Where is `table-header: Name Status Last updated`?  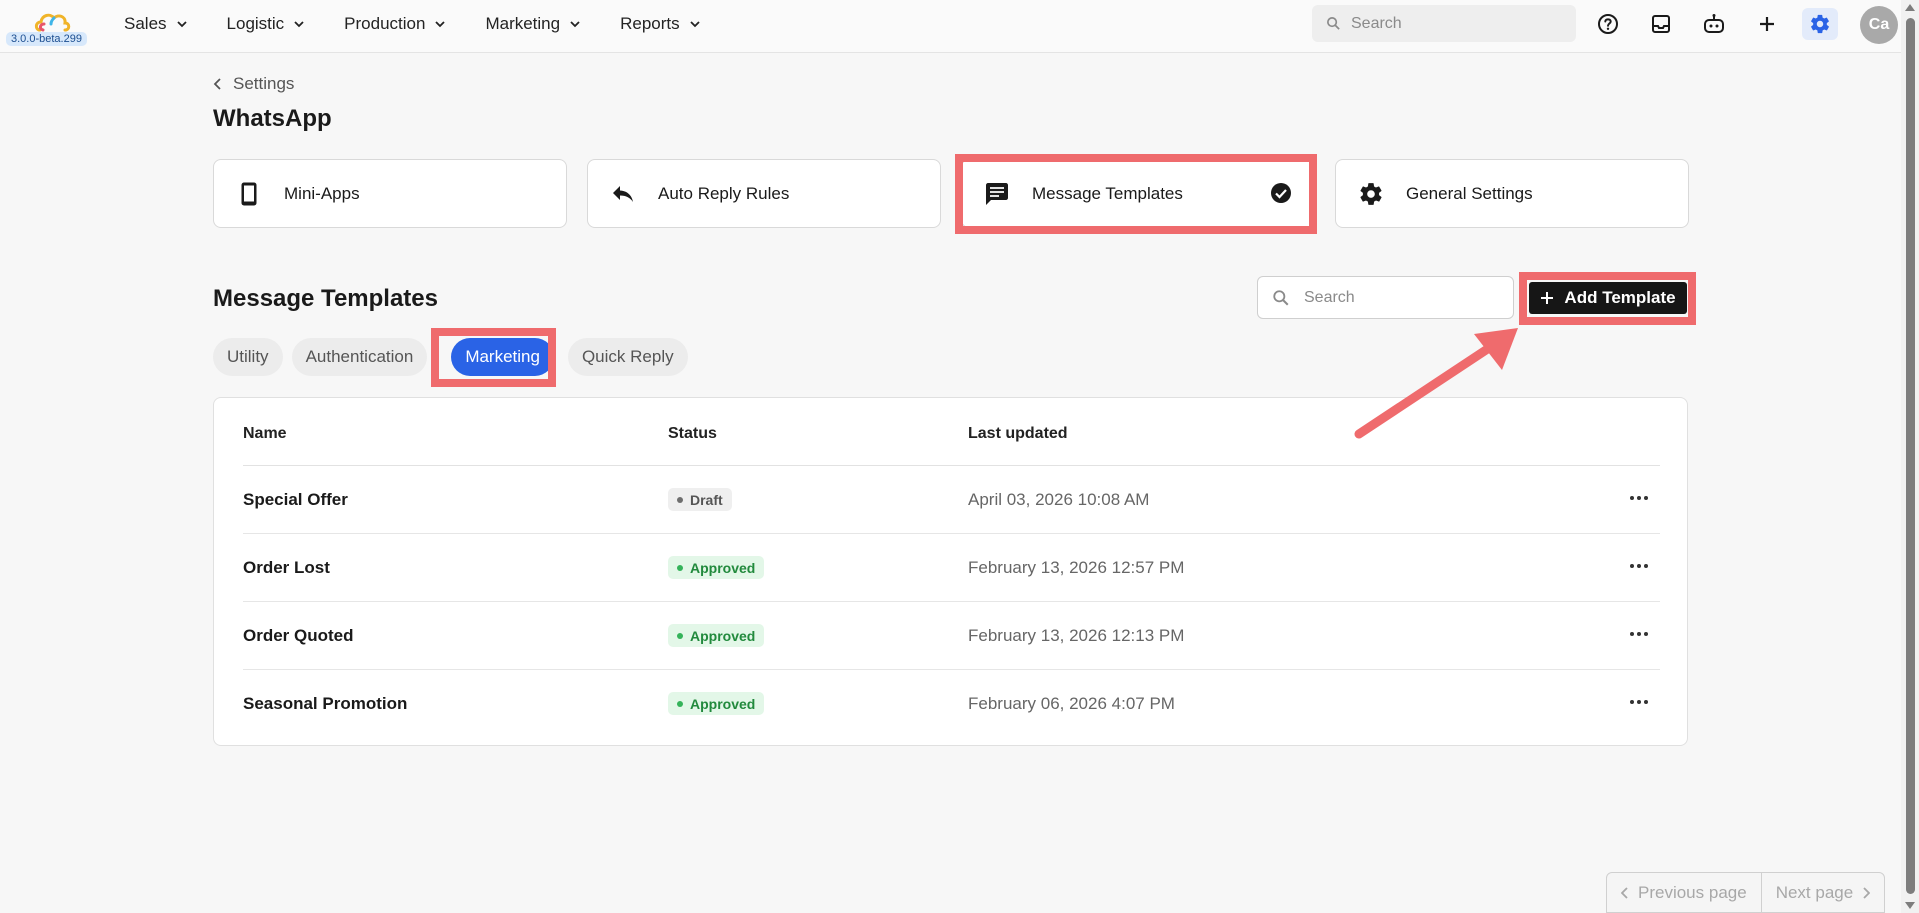
table-header: Name Status Last updated is located at coordinates (951, 432).